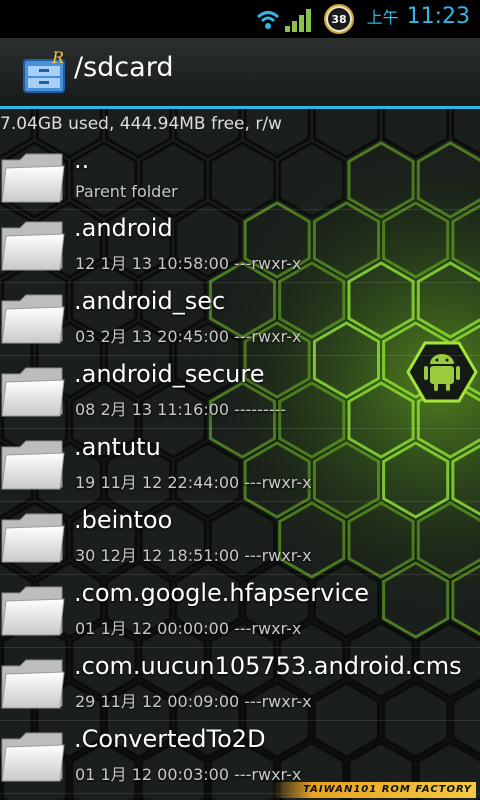 The width and height of the screenshot is (480, 800). I want to click on folder-item: .android 12 1月 13 10:58:00 ---rwxr-x, so click(240, 246).